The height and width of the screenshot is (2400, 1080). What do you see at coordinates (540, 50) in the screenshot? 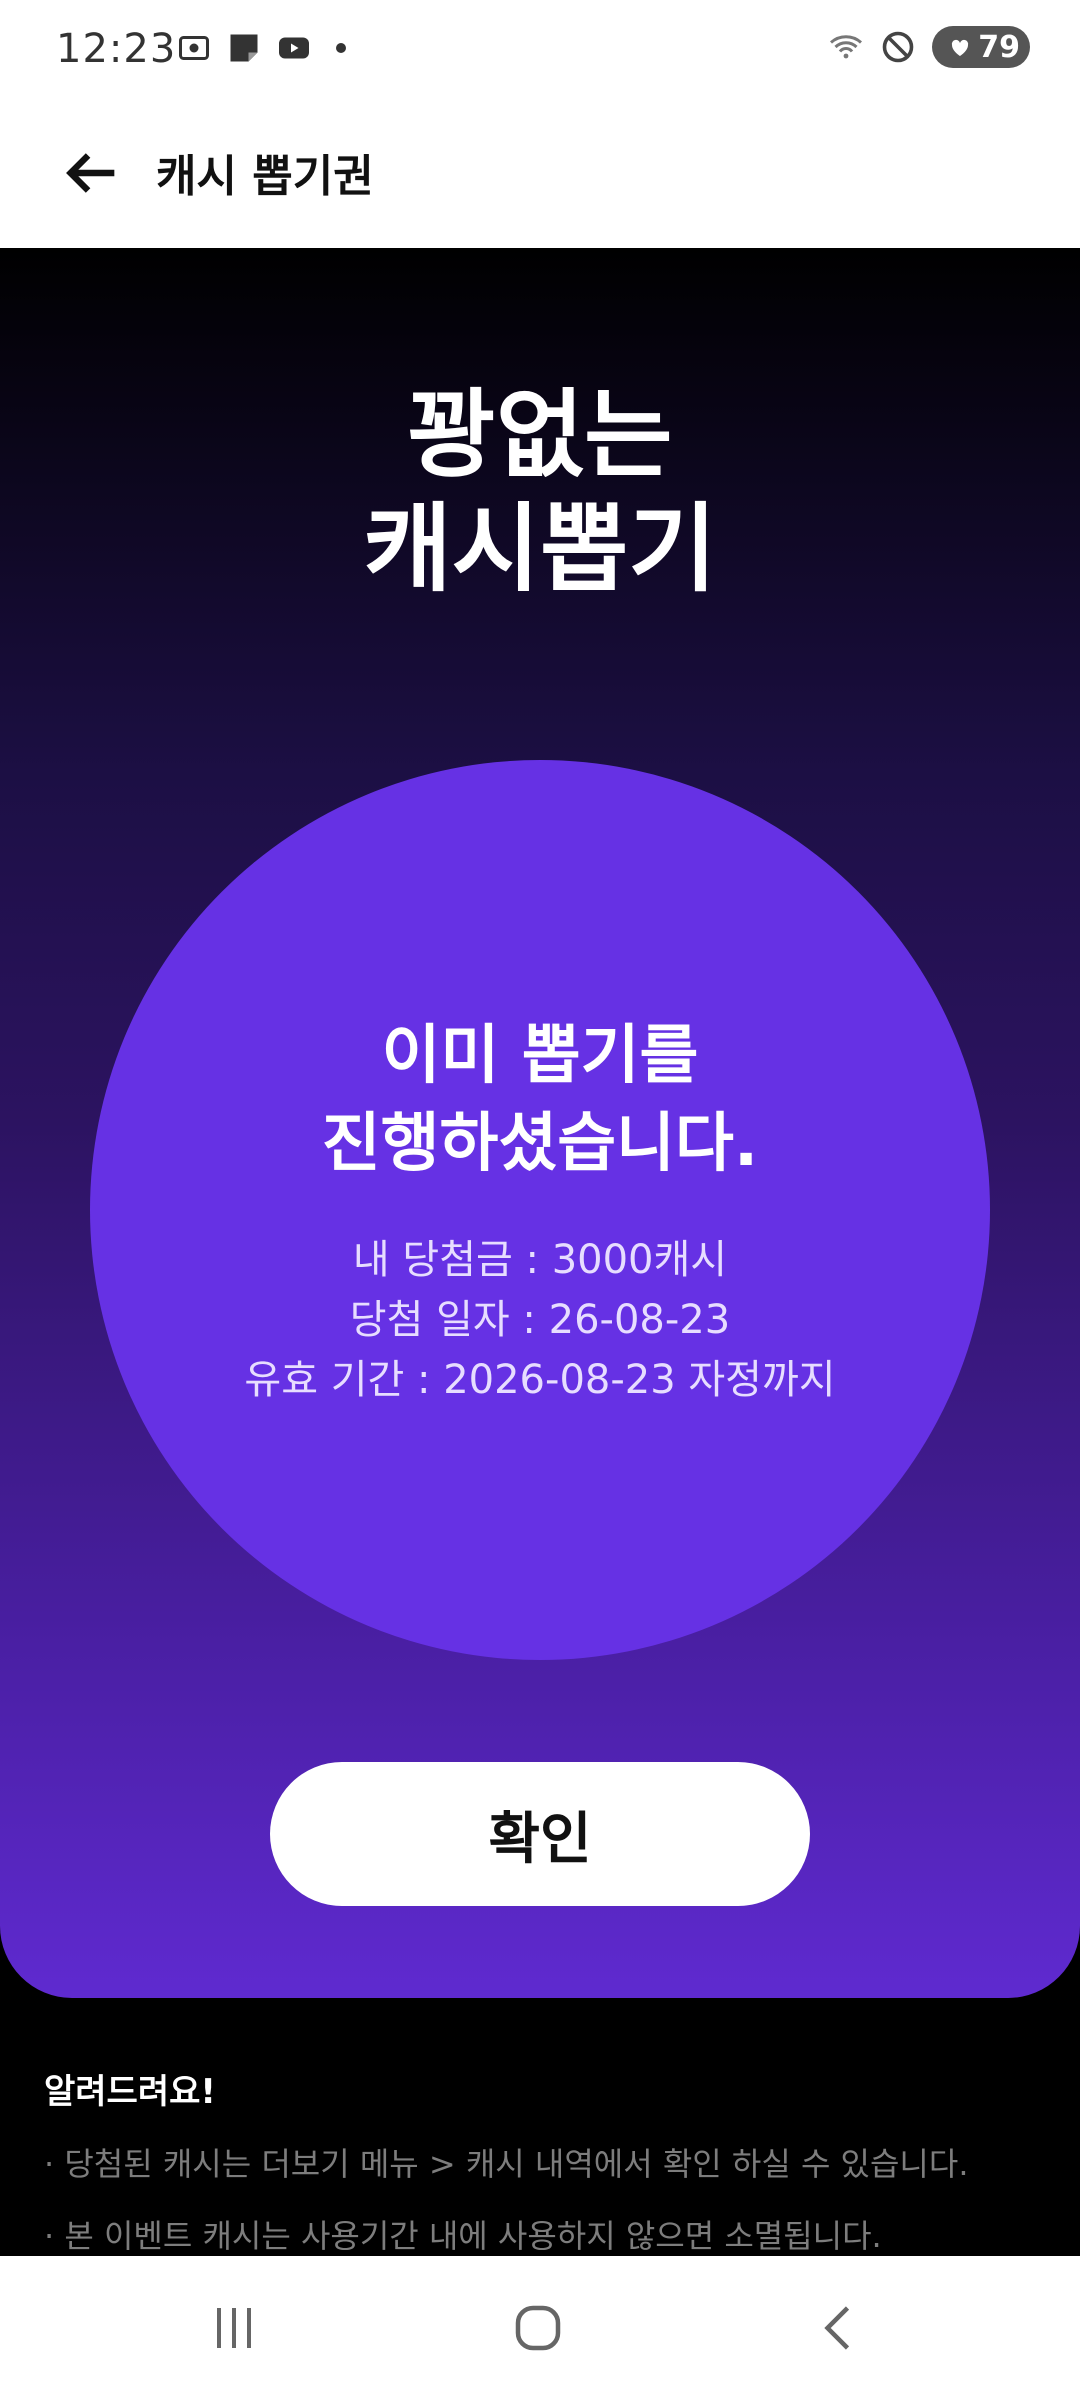
I see `status-bar: 12:23 79` at bounding box center [540, 50].